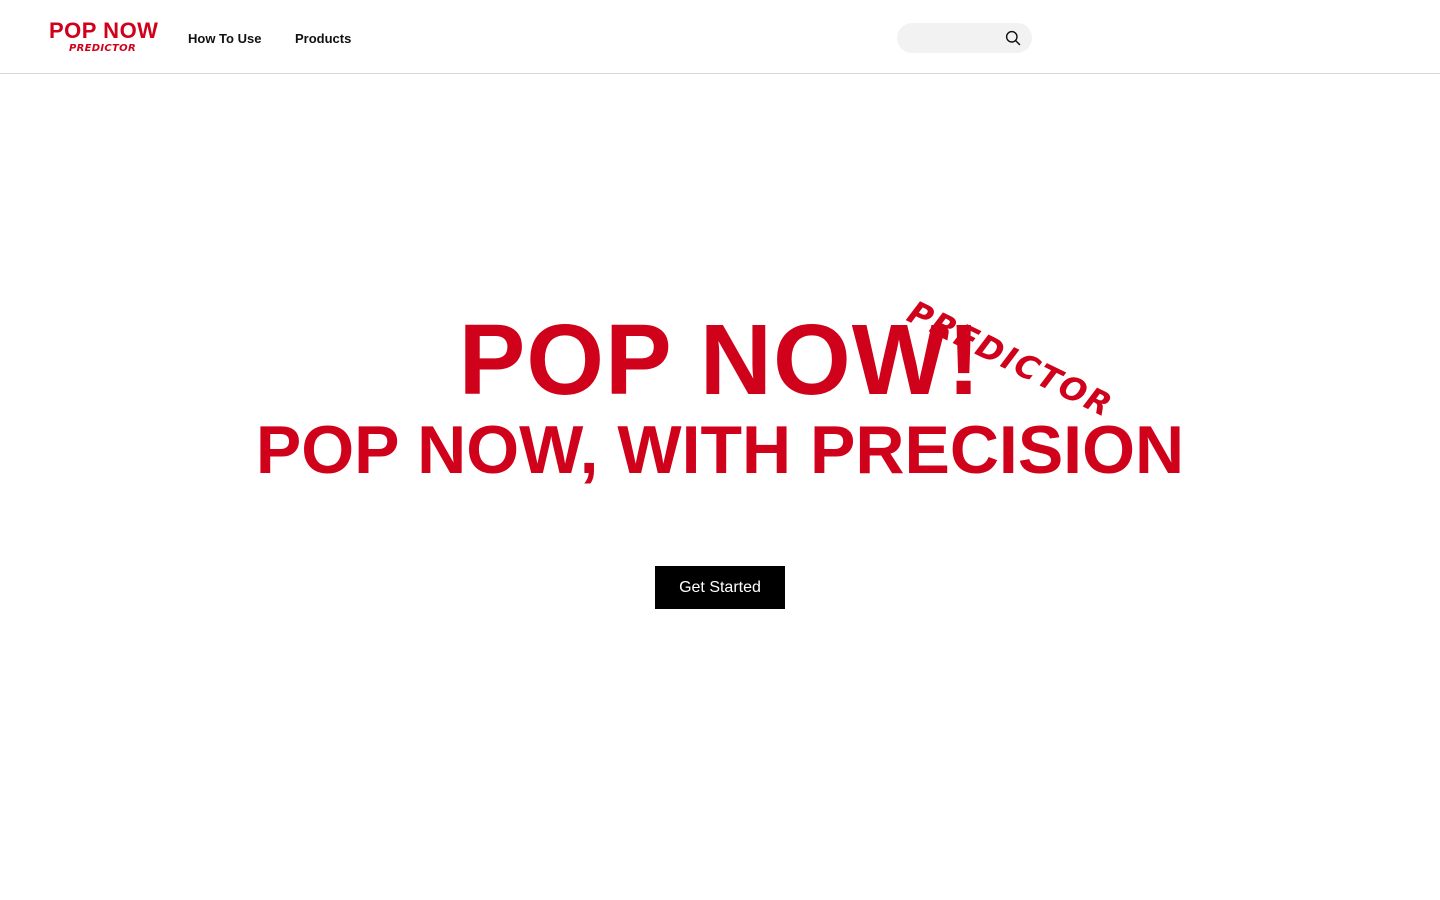 This screenshot has height=900, width=1440. I want to click on site-logo: POP NOW PREDICTOR, so click(104, 39).